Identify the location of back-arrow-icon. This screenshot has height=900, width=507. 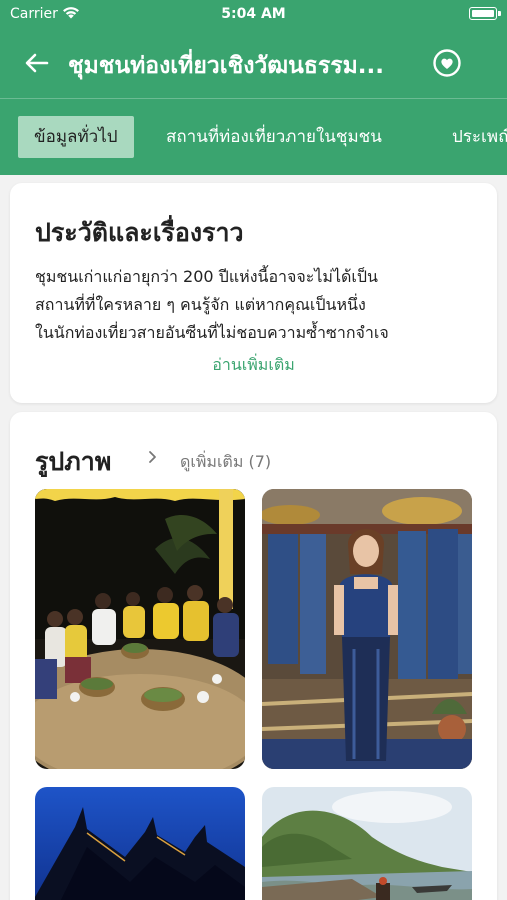
(37, 63).